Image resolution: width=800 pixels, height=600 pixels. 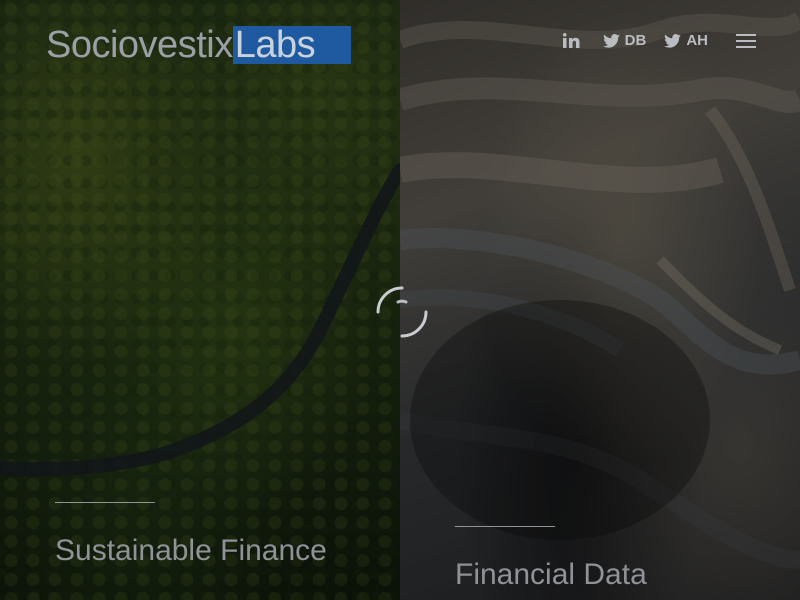 What do you see at coordinates (746, 40) in the screenshot?
I see `hamburger-menu-icon` at bounding box center [746, 40].